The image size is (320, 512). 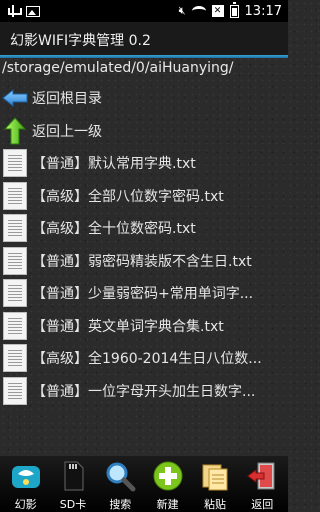 What do you see at coordinates (215, 476) in the screenshot?
I see `paste-icon` at bounding box center [215, 476].